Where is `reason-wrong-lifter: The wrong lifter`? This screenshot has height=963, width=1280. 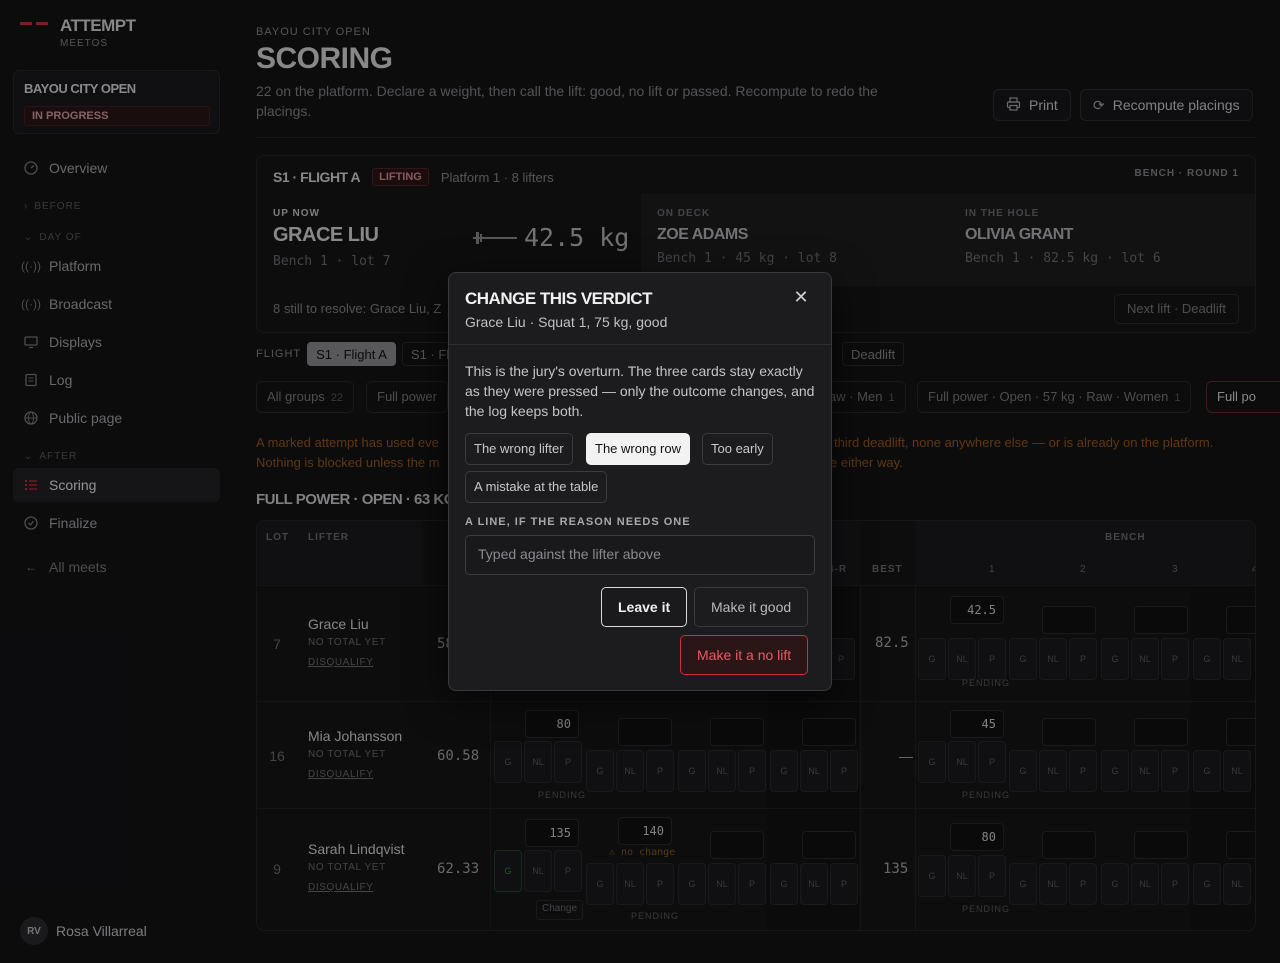 reason-wrong-lifter: The wrong lifter is located at coordinates (519, 449).